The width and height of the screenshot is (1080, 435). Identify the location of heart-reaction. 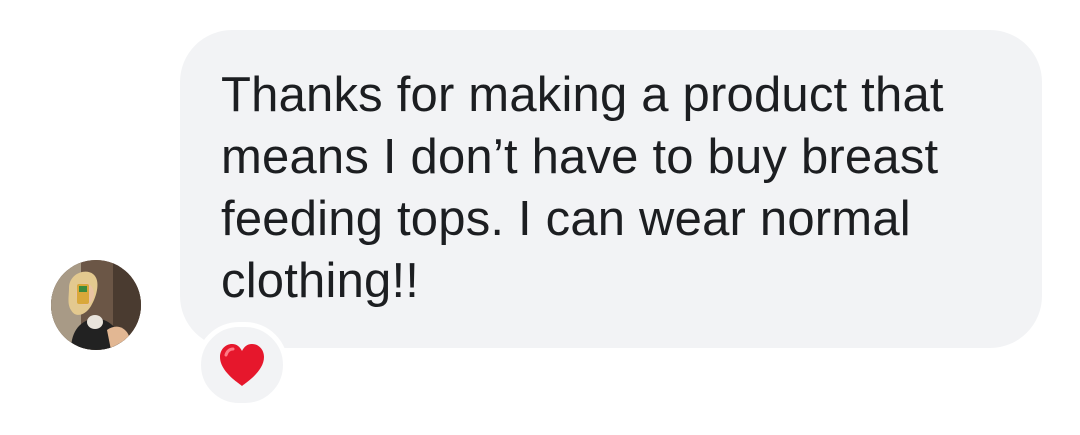
(242, 365).